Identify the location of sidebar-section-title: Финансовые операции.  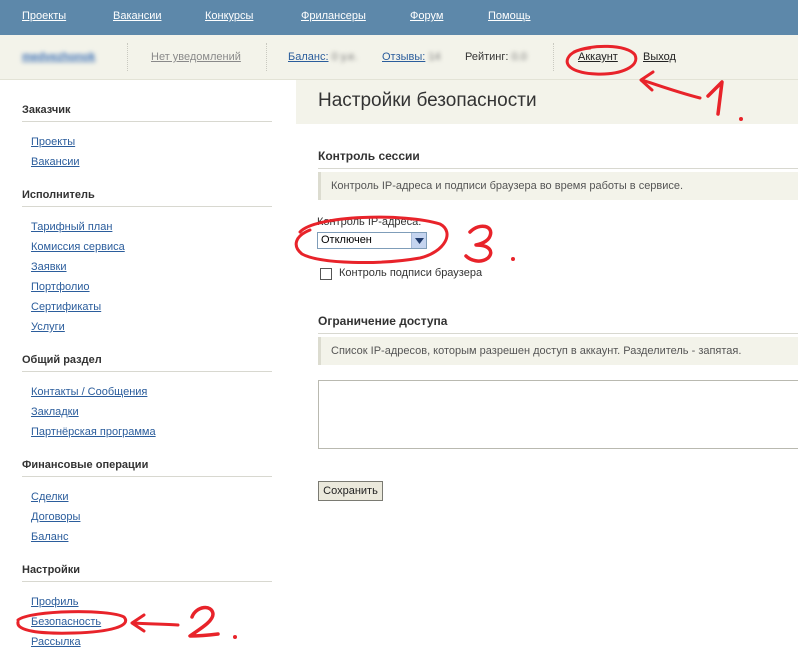
(85, 465).